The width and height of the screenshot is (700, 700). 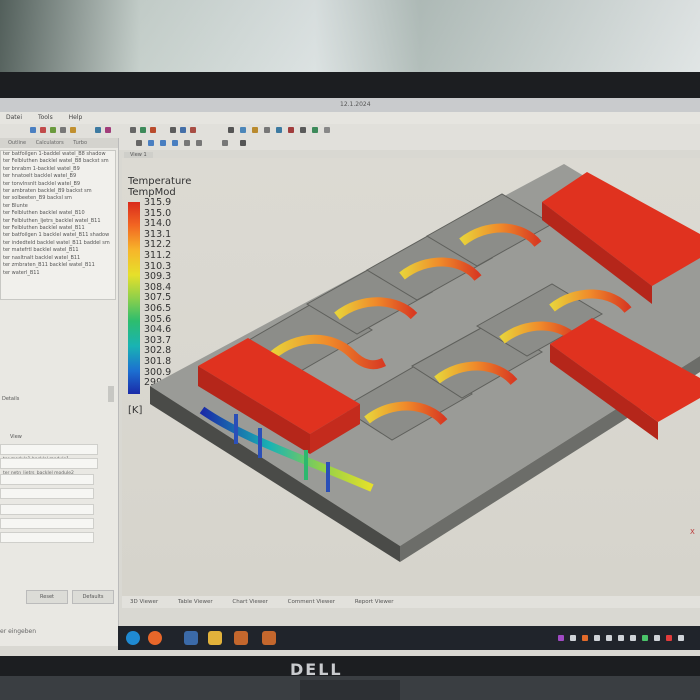 What do you see at coordinates (59, 258) in the screenshot?
I see `tree-item: ter nasltnalt backlel watel_B11` at bounding box center [59, 258].